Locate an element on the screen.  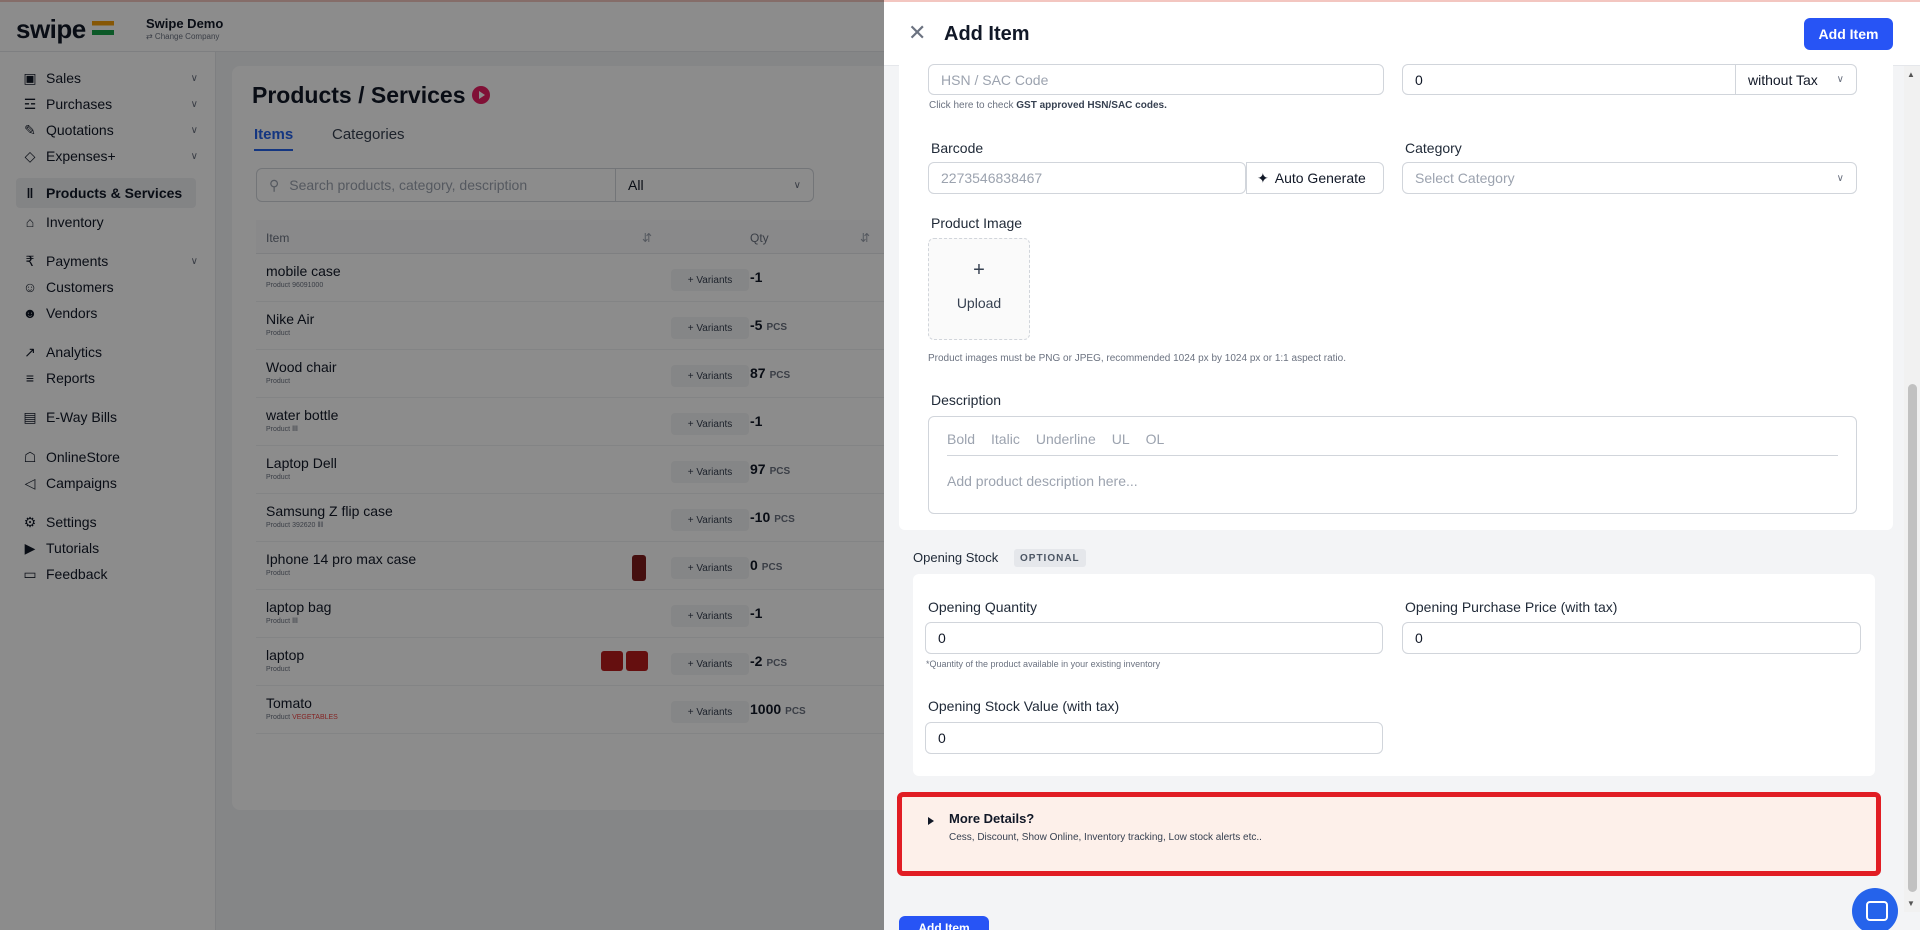
hsn-input: HSN / SAC Code is located at coordinates (1156, 79).